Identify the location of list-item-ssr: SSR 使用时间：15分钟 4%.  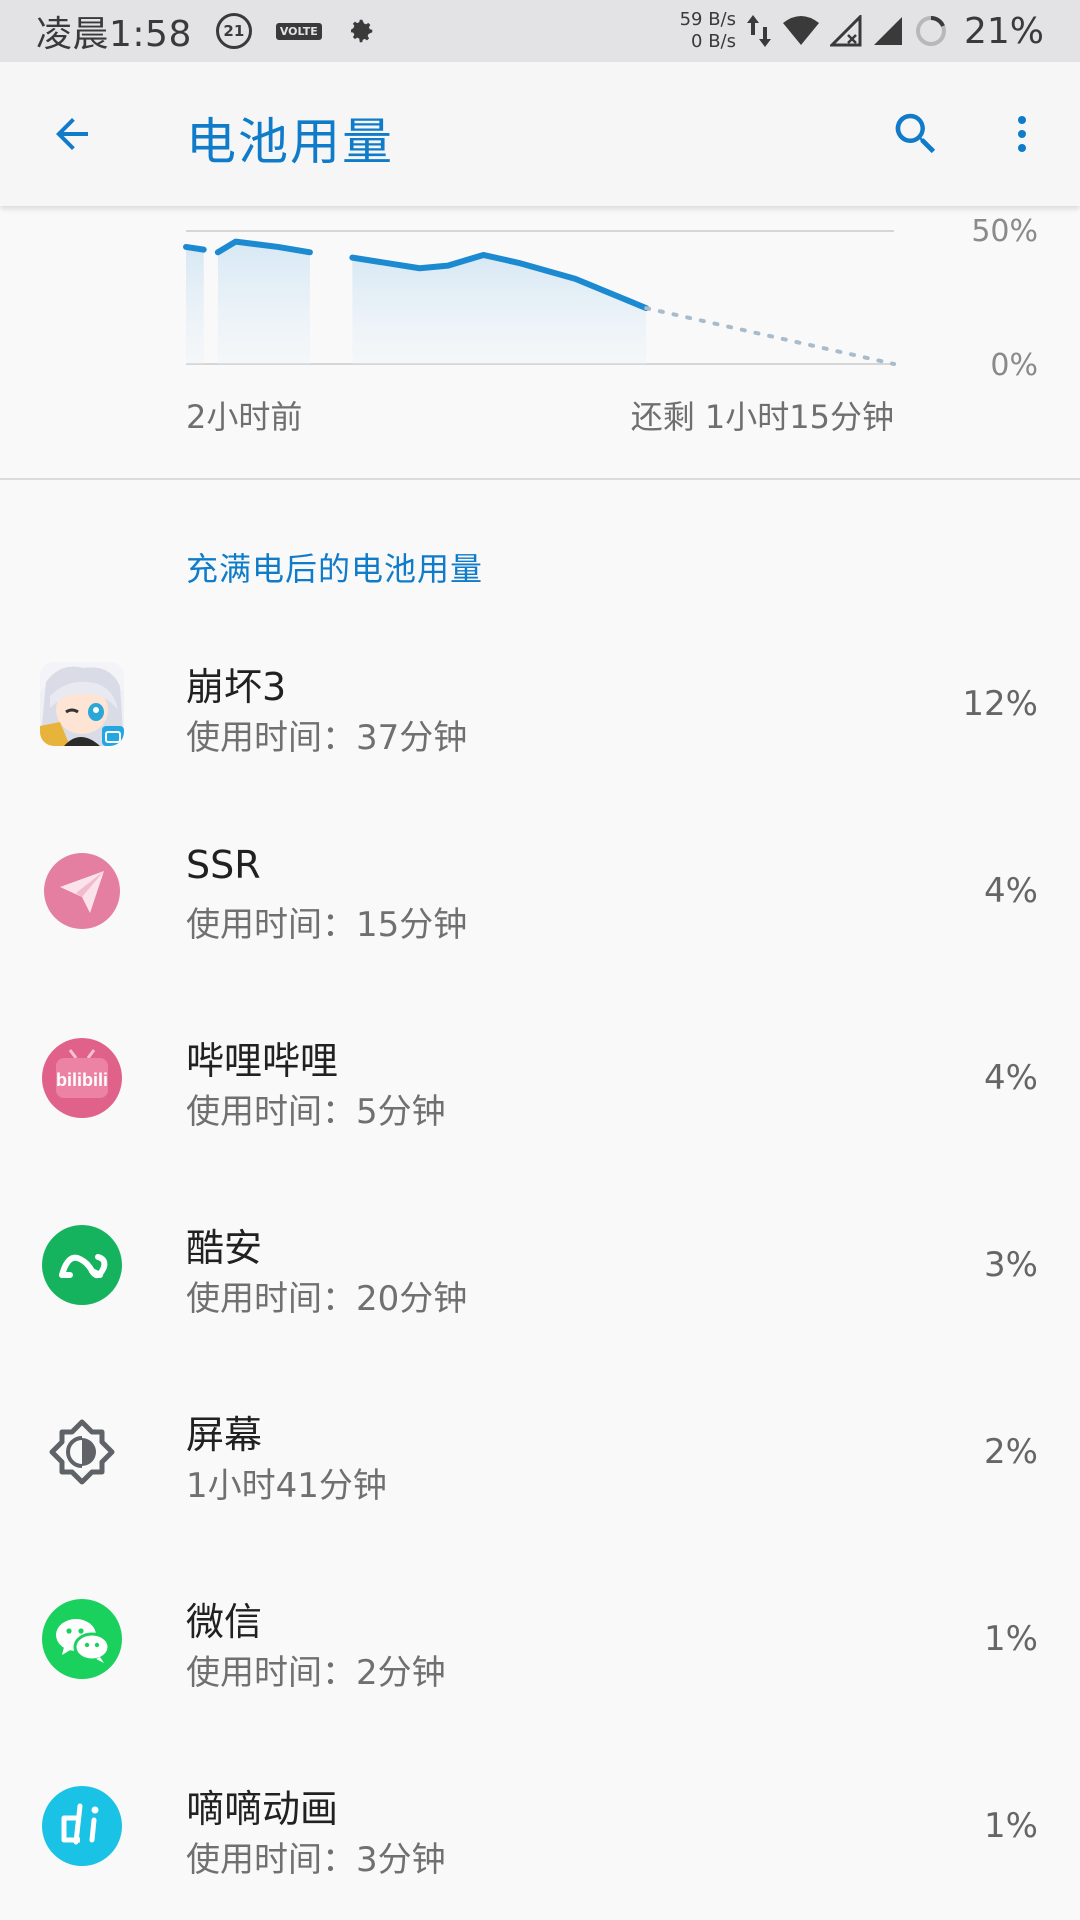
(540, 910).